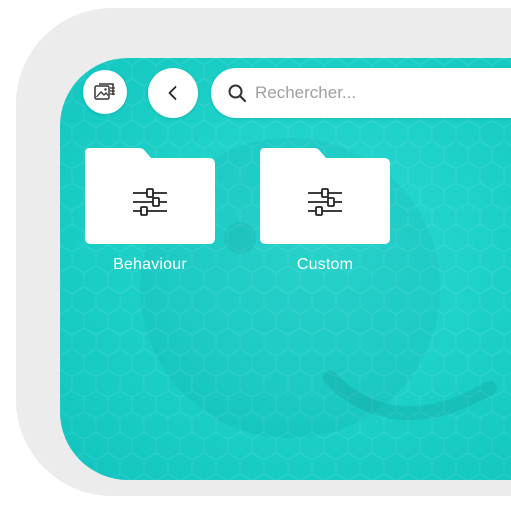  Describe the element at coordinates (150, 264) in the screenshot. I see `folder-label: Behaviour` at that location.